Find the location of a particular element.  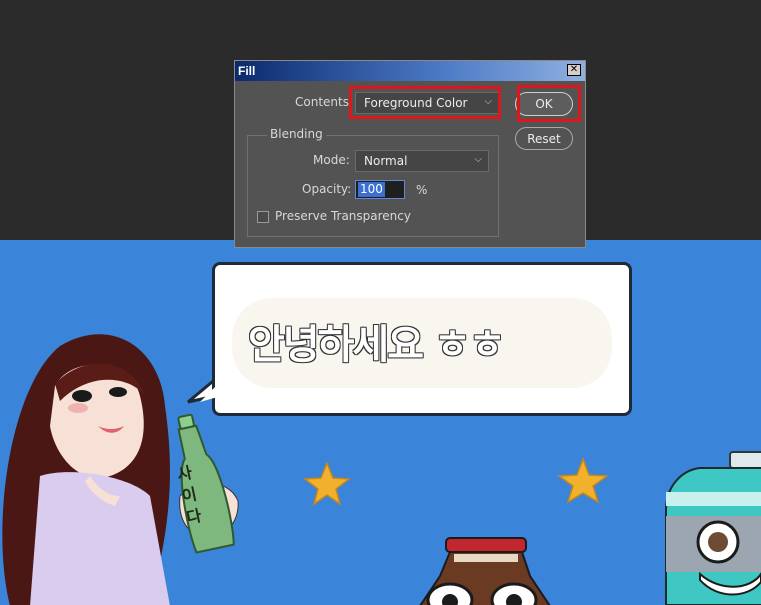

contents-label: Contents: is located at coordinates (324, 102).